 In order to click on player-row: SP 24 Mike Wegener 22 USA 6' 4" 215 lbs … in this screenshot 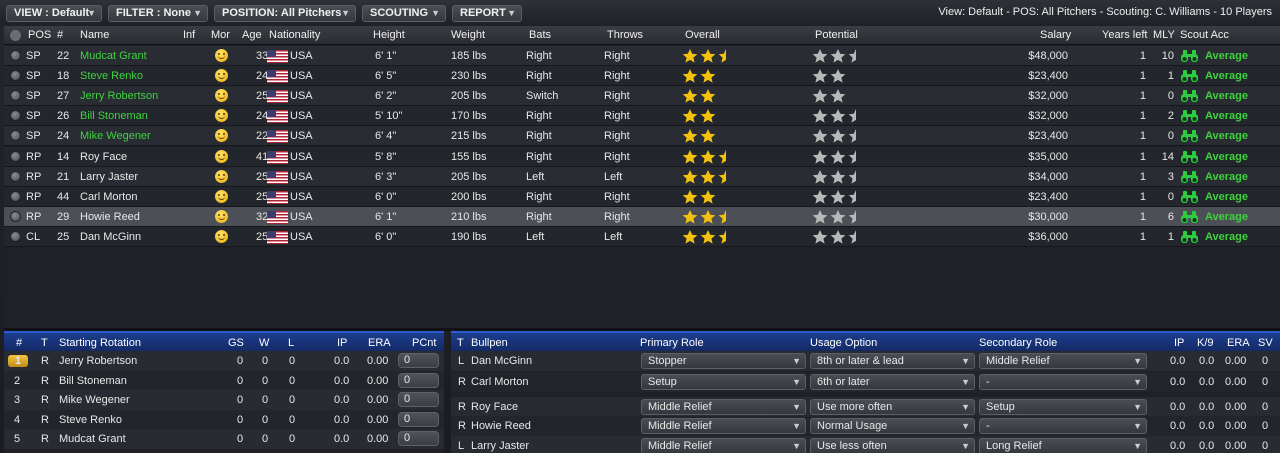, I will do `click(642, 136)`.